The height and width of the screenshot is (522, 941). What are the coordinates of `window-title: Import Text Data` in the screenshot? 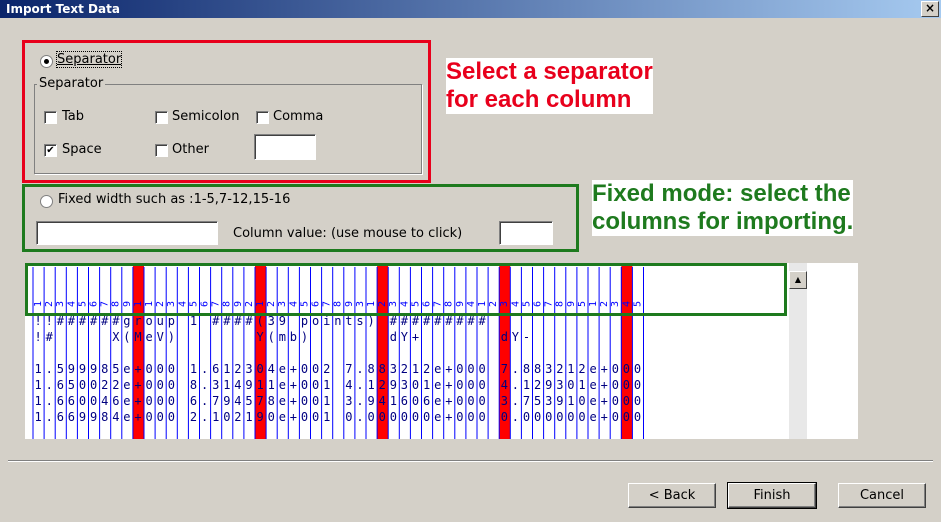 It's located at (63, 9).